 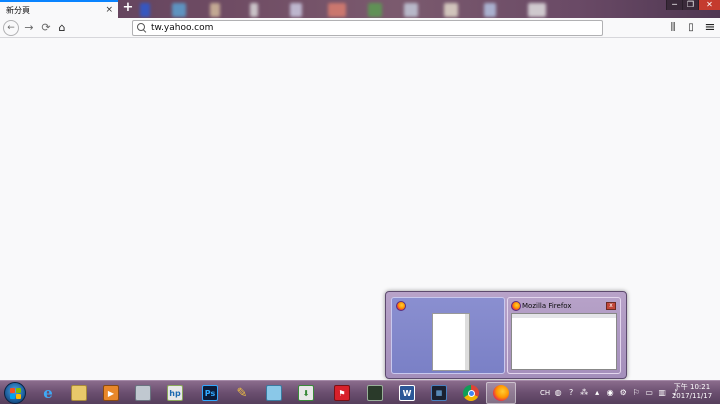 I want to click on taskbar-photoshop: Ps, so click(x=210, y=393).